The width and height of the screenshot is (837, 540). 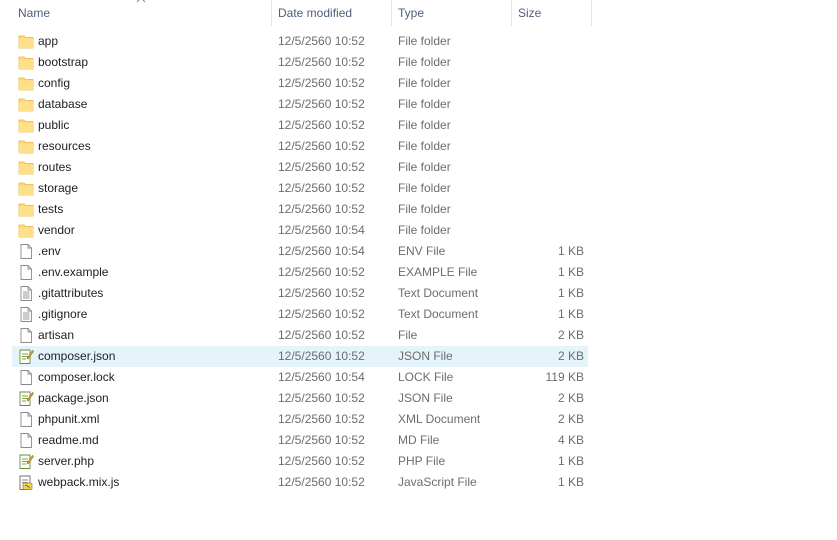 I want to click on file-size: 4 KB, so click(x=570, y=440).